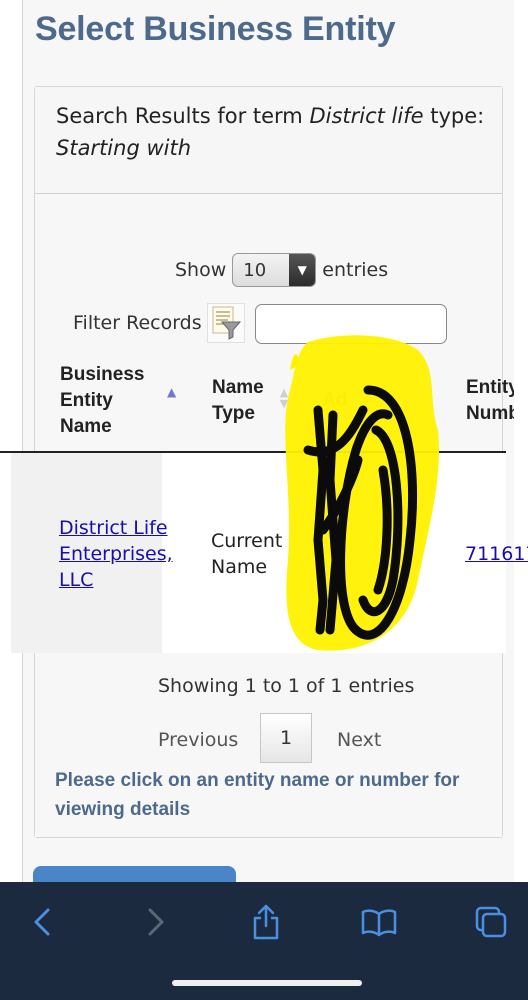  I want to click on show-label: Show, so click(201, 270).